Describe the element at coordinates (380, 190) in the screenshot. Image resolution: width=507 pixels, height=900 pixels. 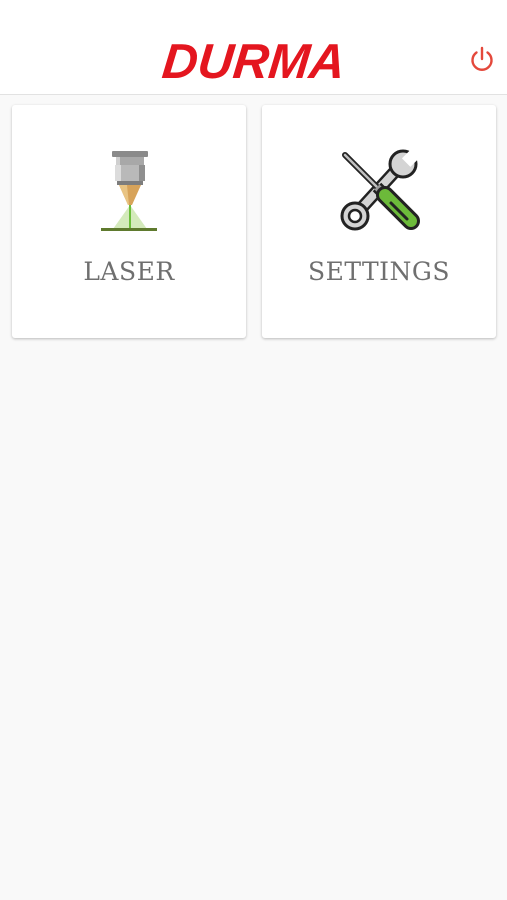
I see `wrench-screwdriver-icon` at that location.